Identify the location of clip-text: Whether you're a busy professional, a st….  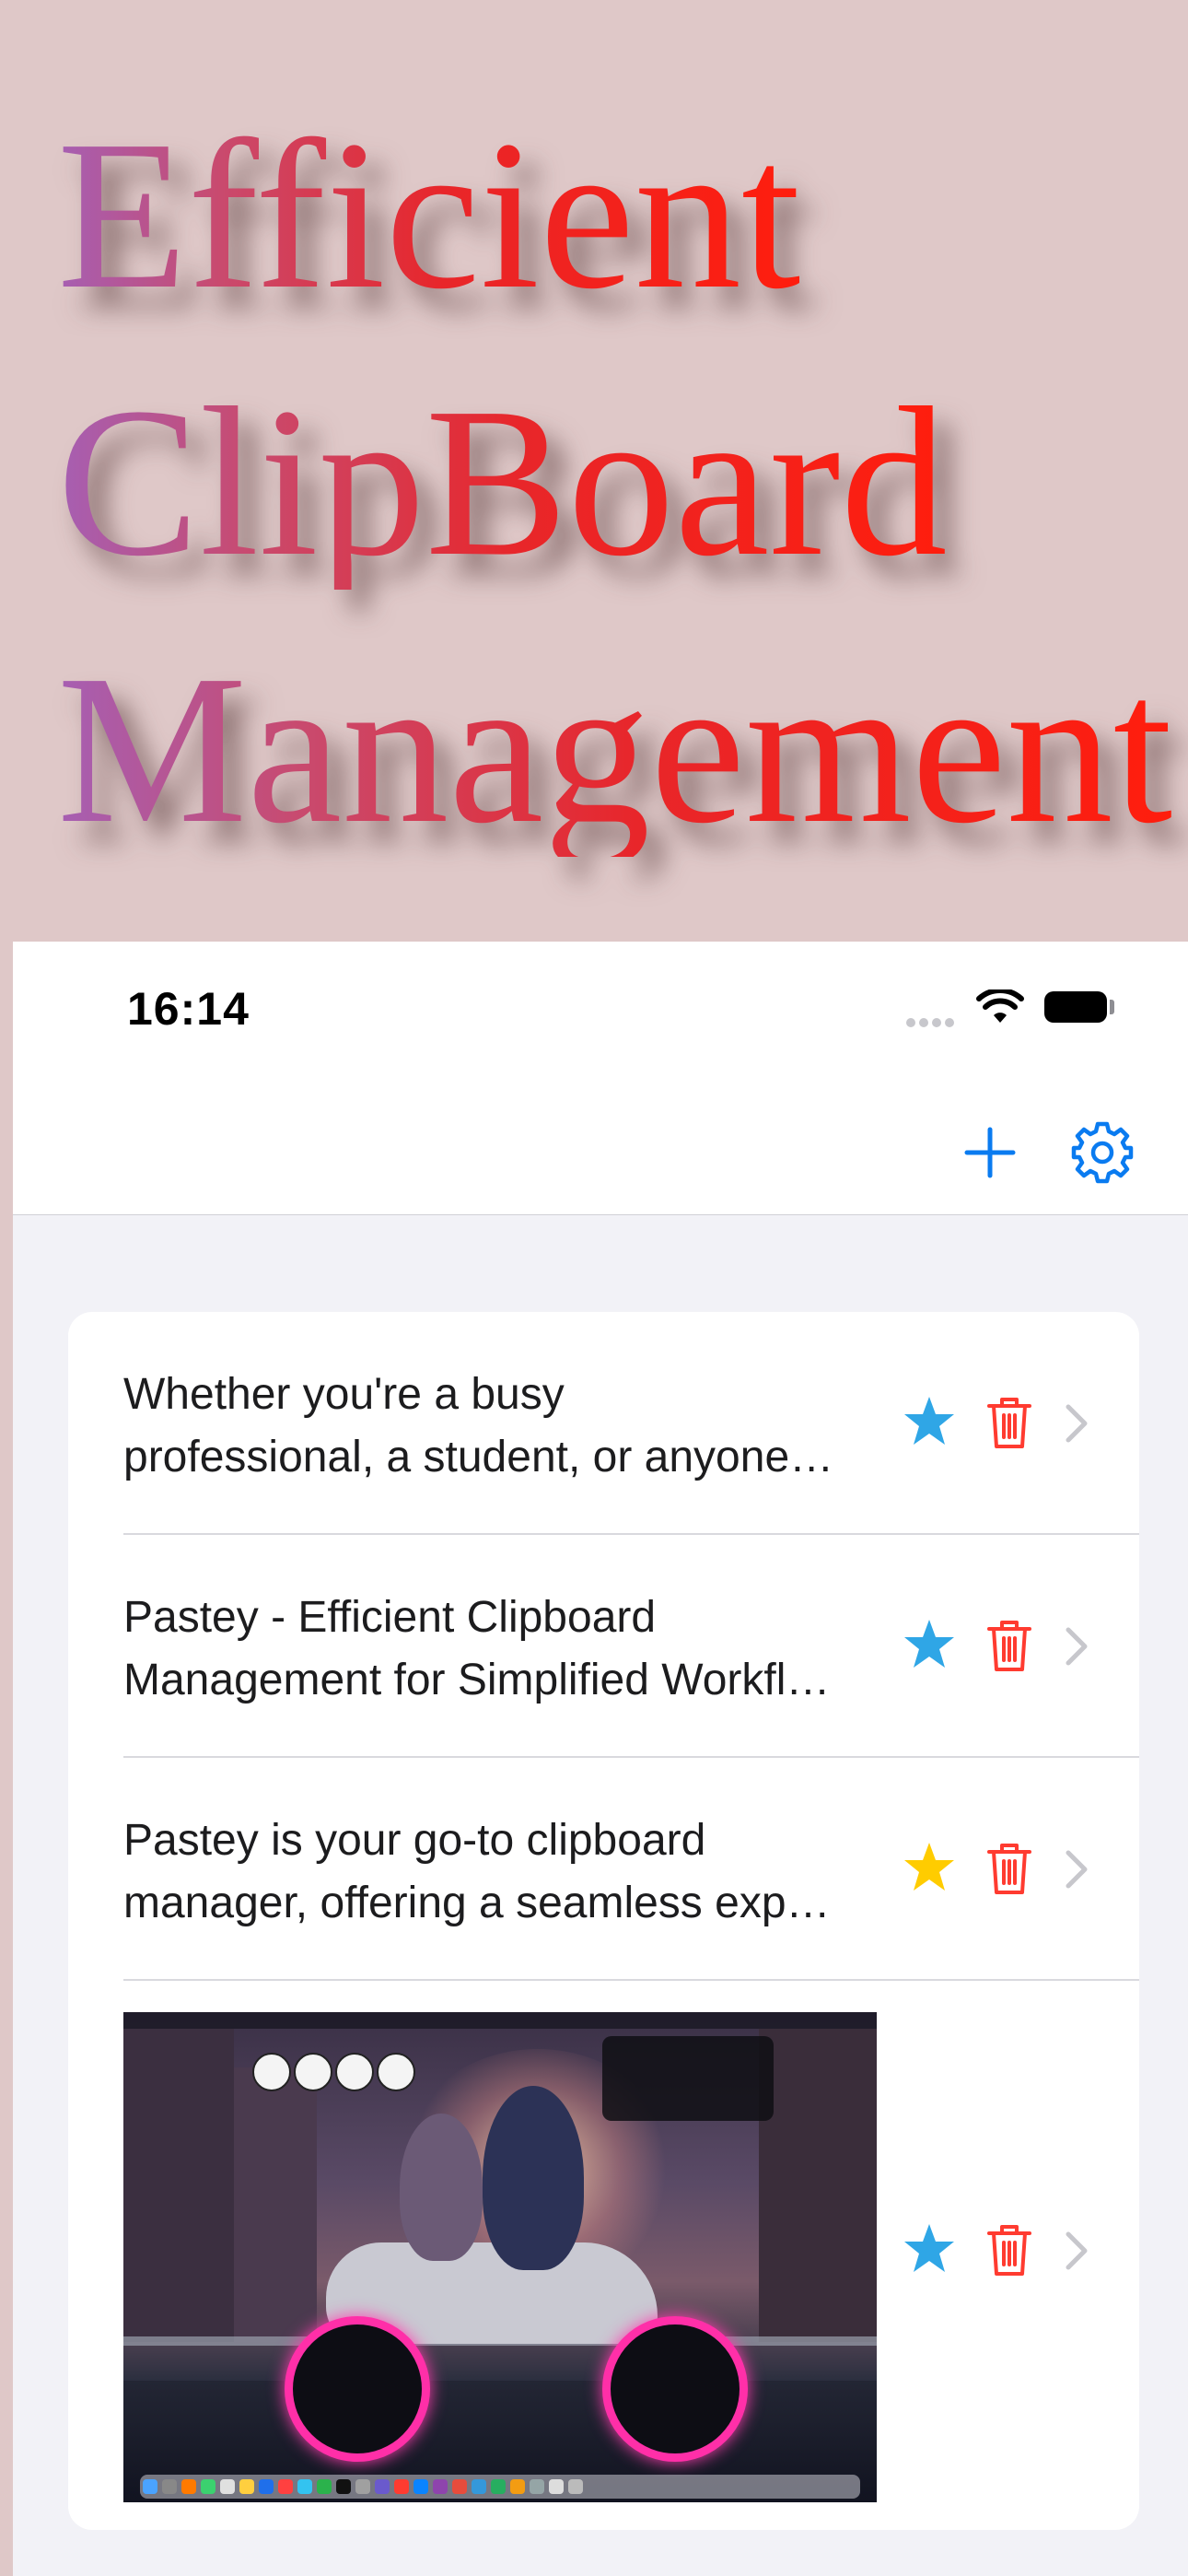
(479, 1425).